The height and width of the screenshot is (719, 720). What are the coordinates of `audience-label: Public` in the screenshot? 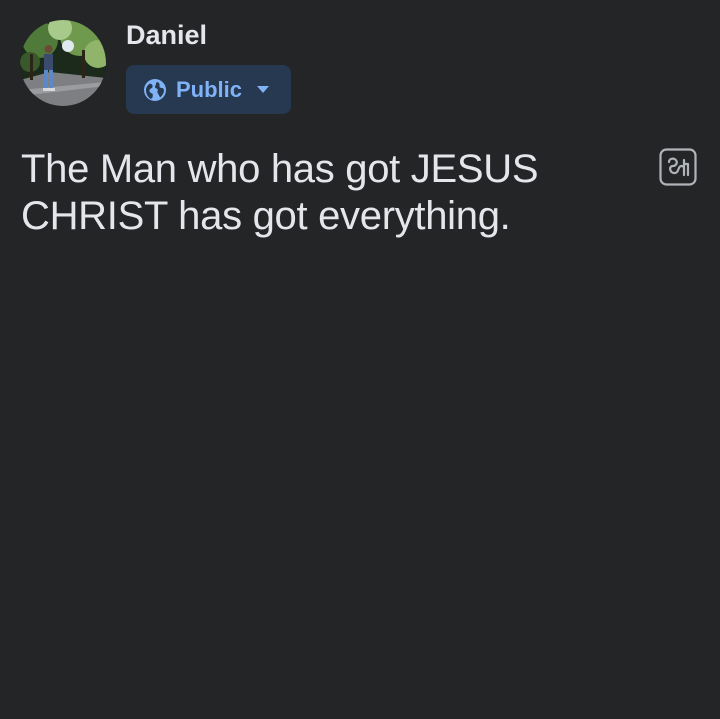 It's located at (209, 89).